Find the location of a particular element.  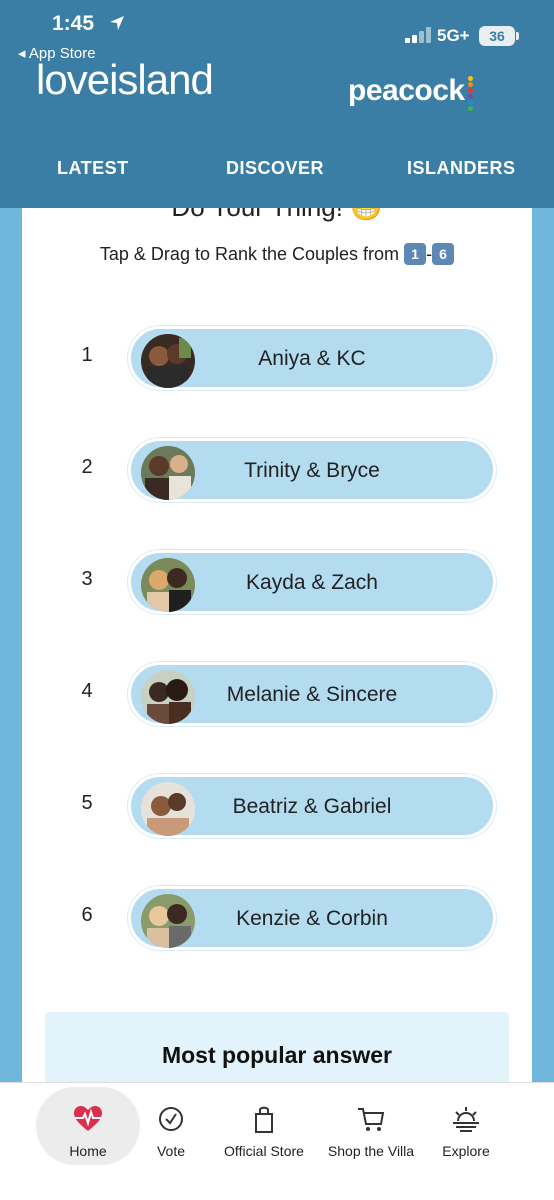

status-time: 1:45 is located at coordinates (73, 23).